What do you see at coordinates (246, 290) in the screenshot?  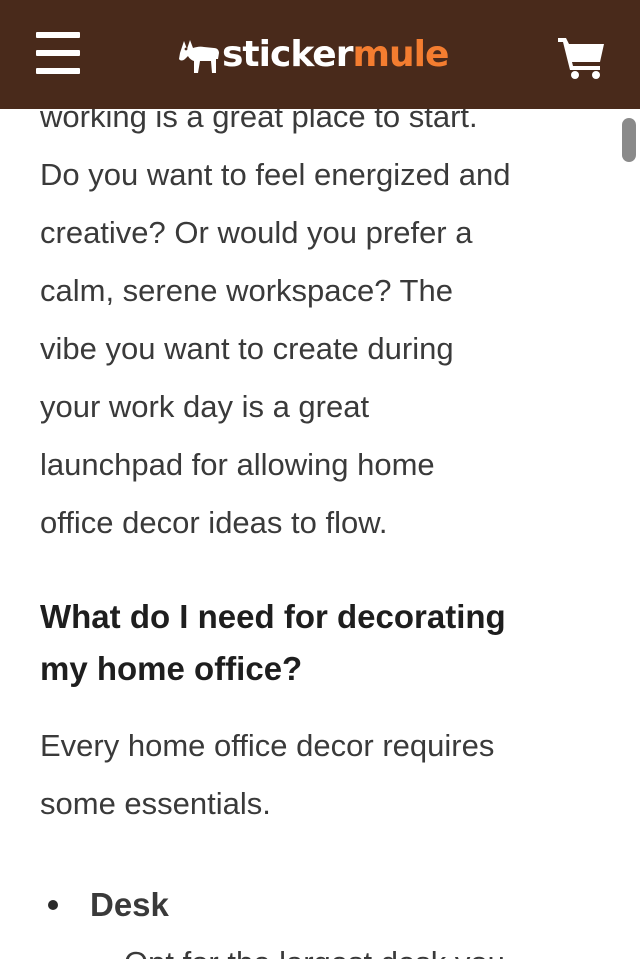 I see `paragraph-line: calm, serene workspace? The` at bounding box center [246, 290].